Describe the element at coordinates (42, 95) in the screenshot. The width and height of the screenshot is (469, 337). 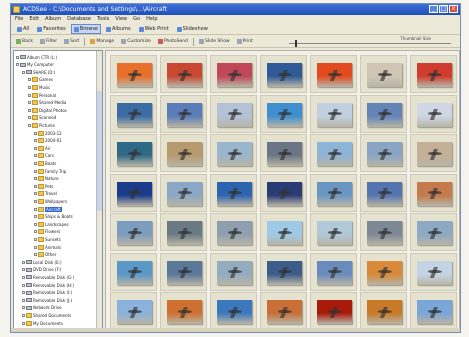
I see `tree-item: Personal` at that location.